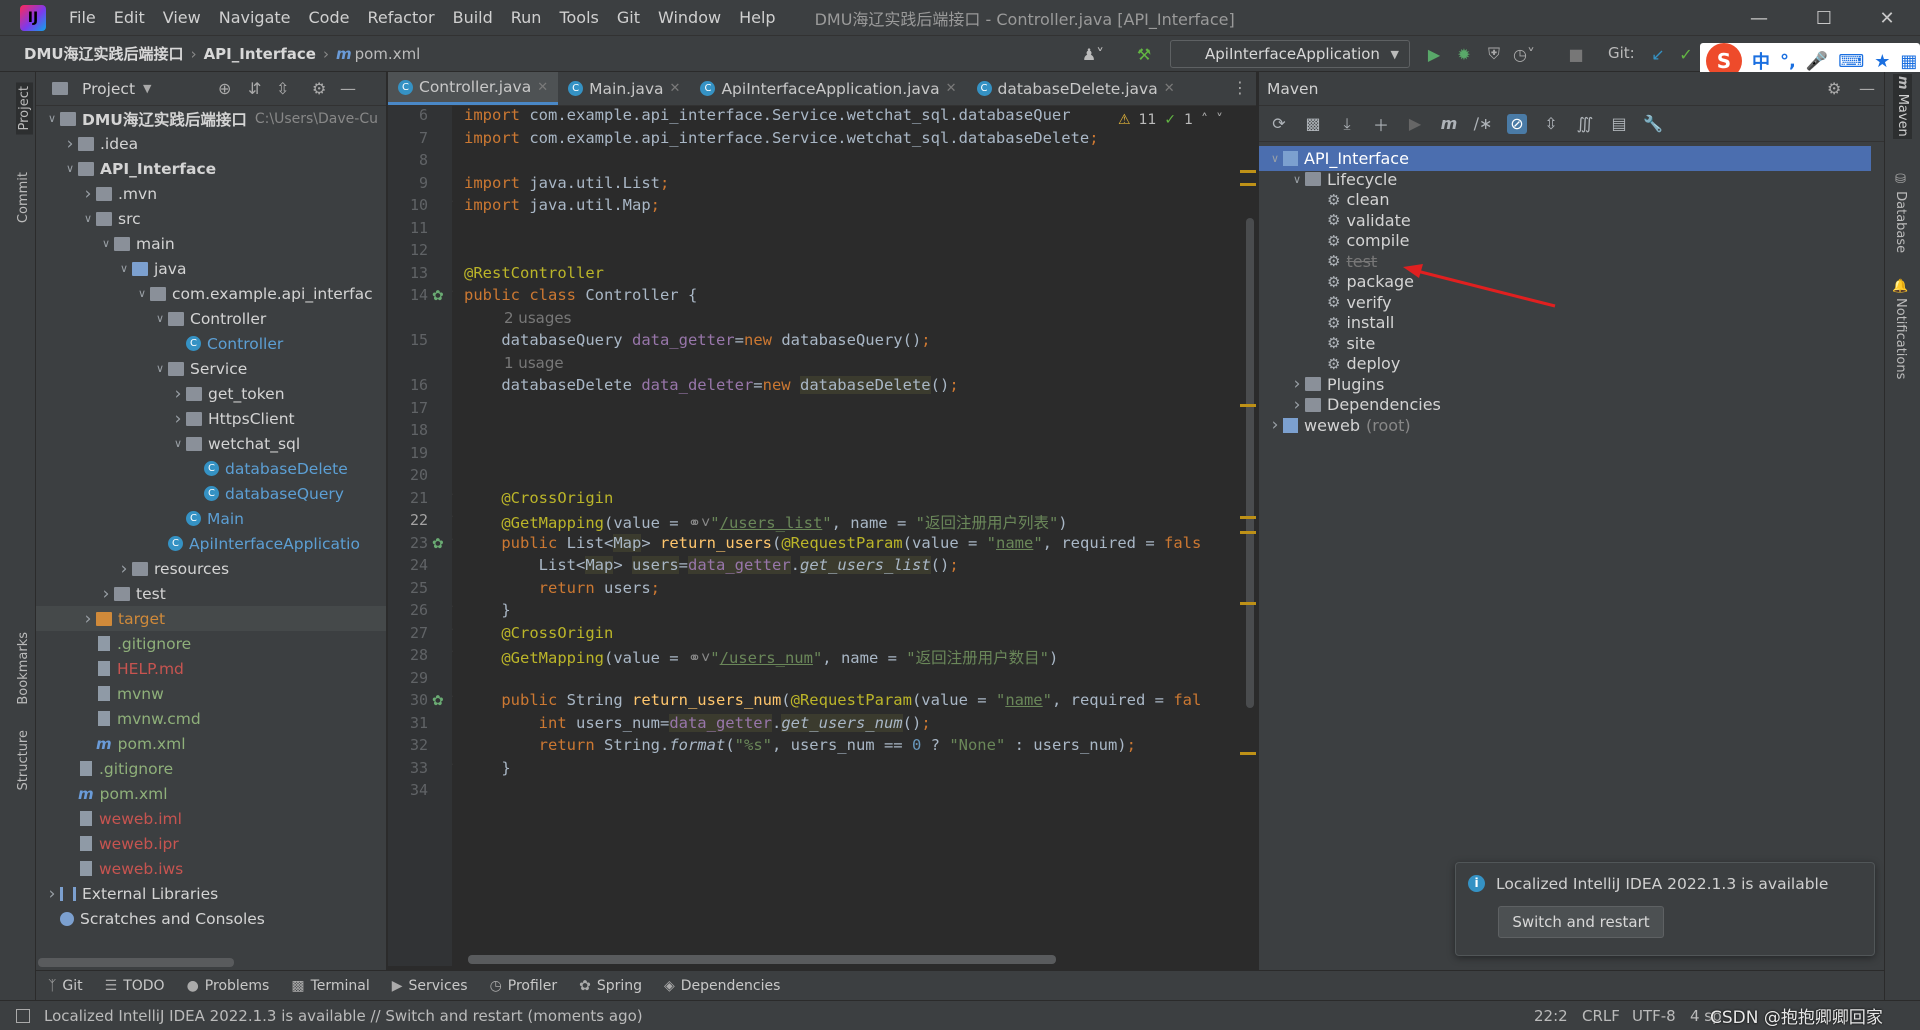 This screenshot has width=1920, height=1030. I want to click on project-tool-tab: Project, so click(24, 108).